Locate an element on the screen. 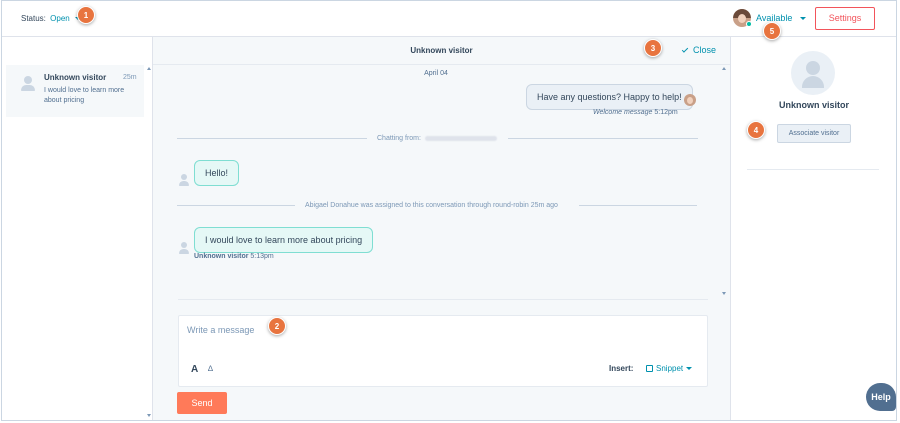  snippet-dropdown: Snippet is located at coordinates (669, 368).